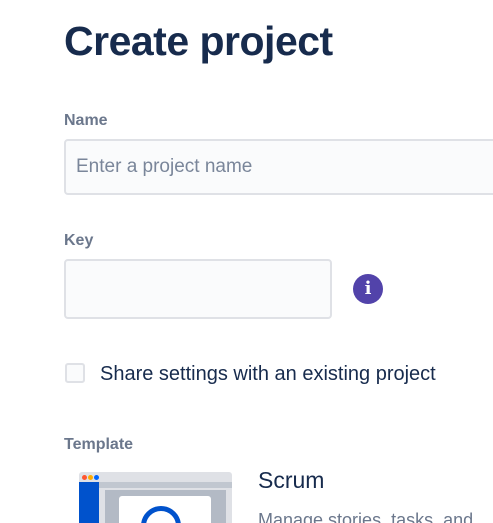 The image size is (493, 523). Describe the element at coordinates (278, 167) in the screenshot. I see `project-name-input` at that location.